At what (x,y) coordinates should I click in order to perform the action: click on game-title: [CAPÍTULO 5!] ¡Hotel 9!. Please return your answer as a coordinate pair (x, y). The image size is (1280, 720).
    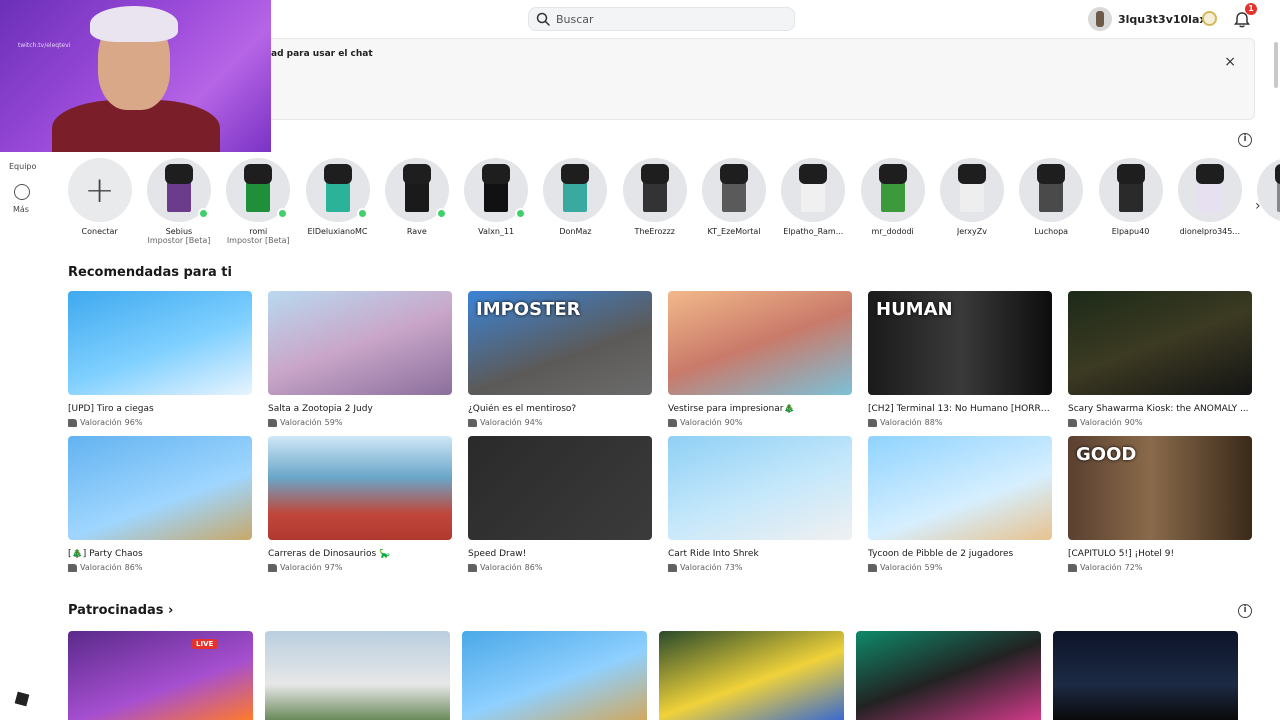
    Looking at the image, I should click on (1160, 554).